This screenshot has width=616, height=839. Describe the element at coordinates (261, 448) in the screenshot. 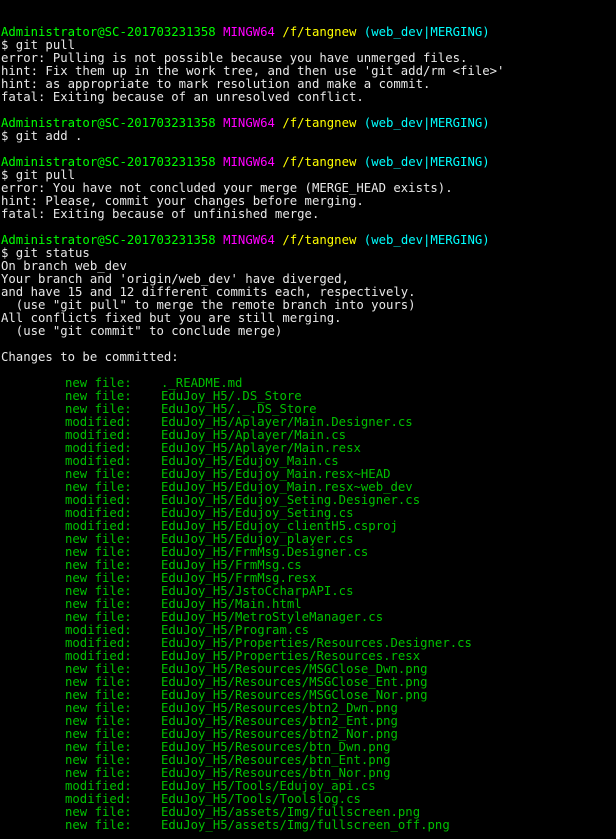

I see `file-path: EduJoy_H5/Aplayer/Main.resx` at that location.